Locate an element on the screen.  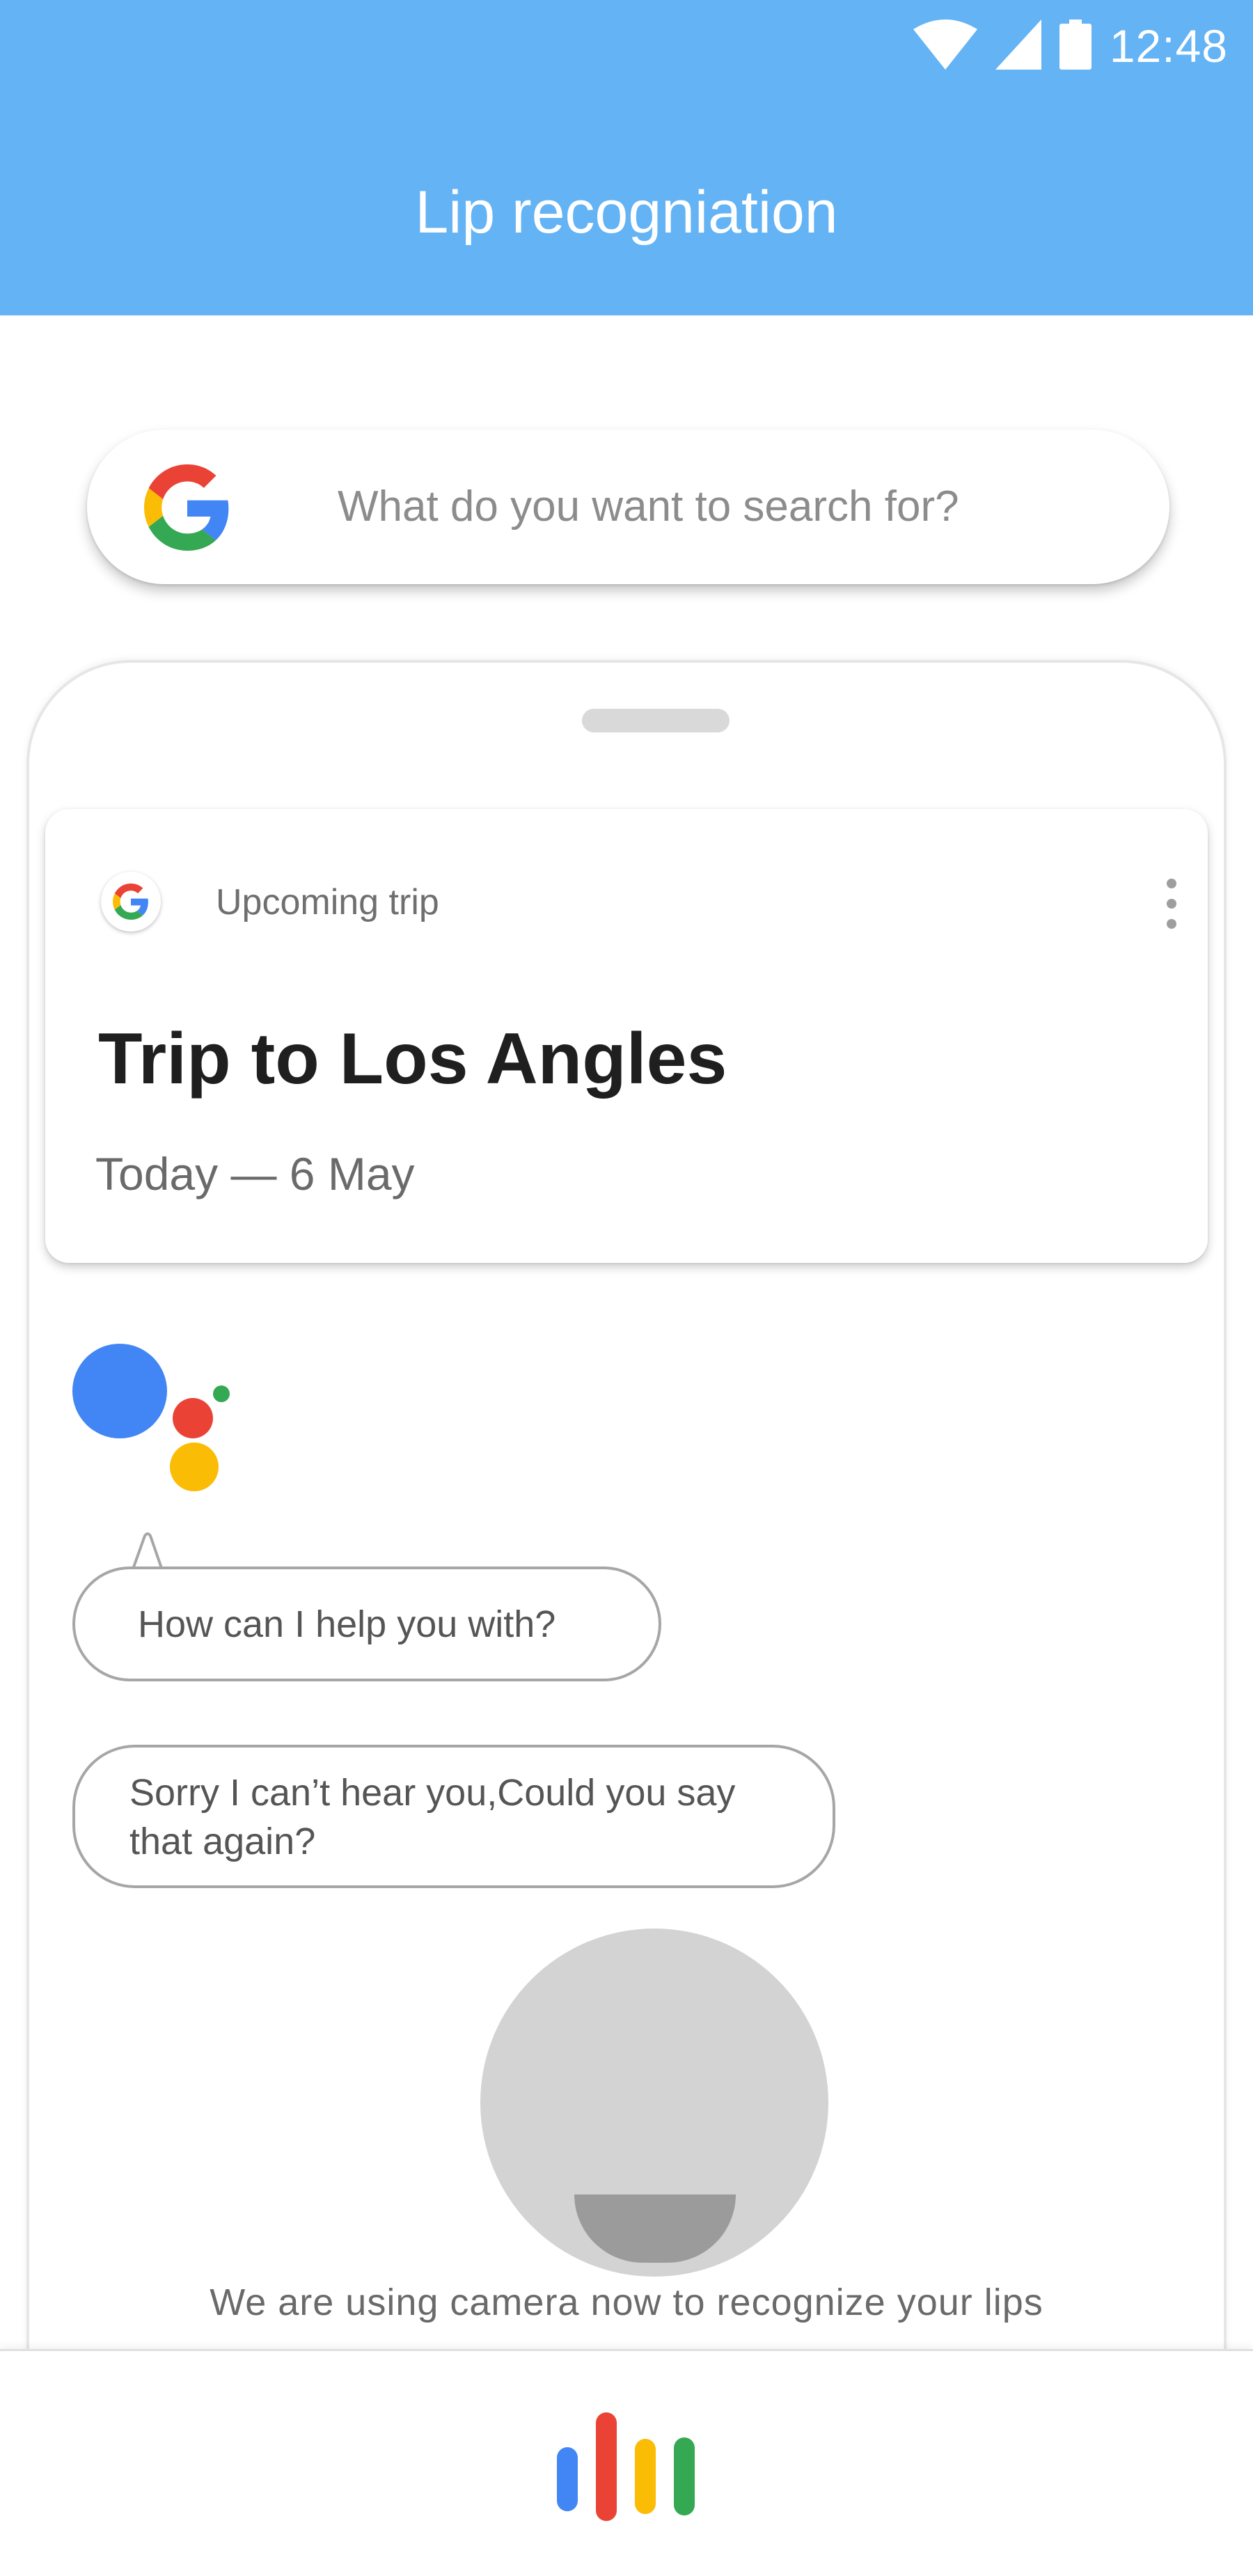
assistant-dot-green is located at coordinates (222, 1393).